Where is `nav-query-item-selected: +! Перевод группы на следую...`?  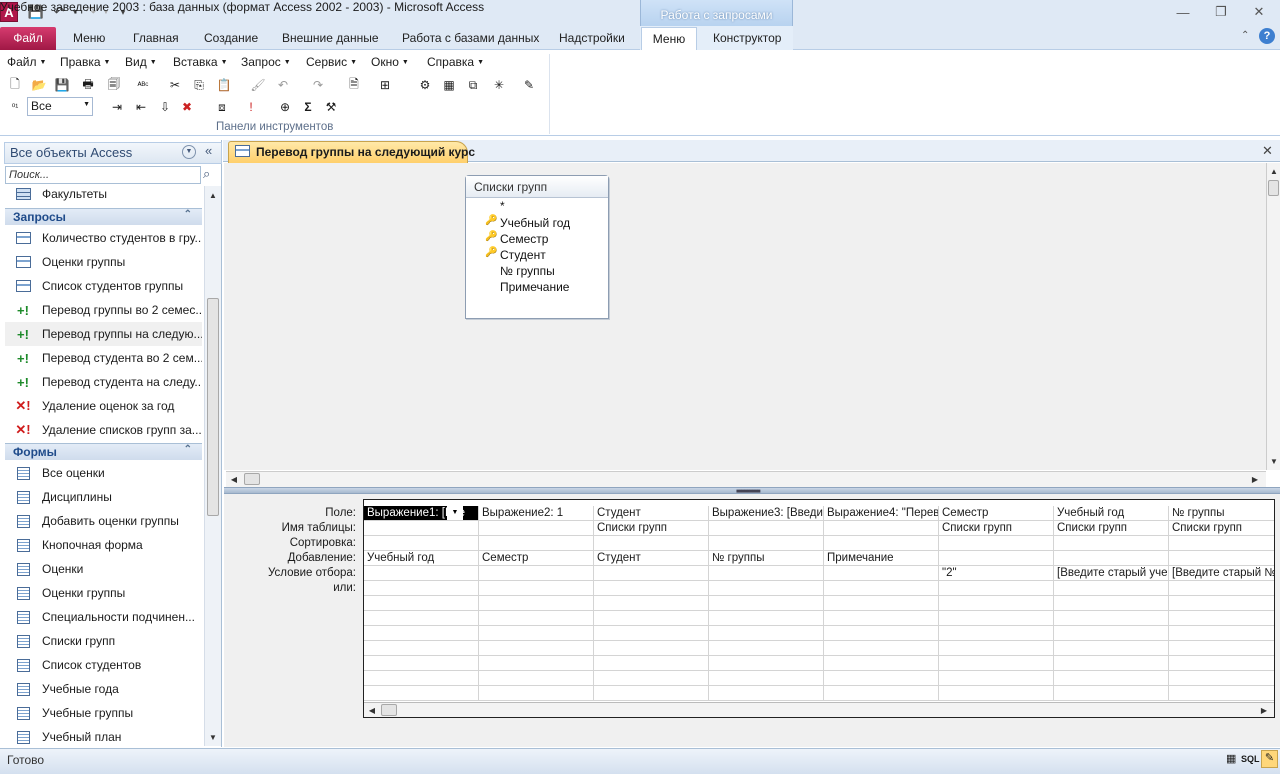 nav-query-item-selected: +! Перевод группы на следую... is located at coordinates (103, 334).